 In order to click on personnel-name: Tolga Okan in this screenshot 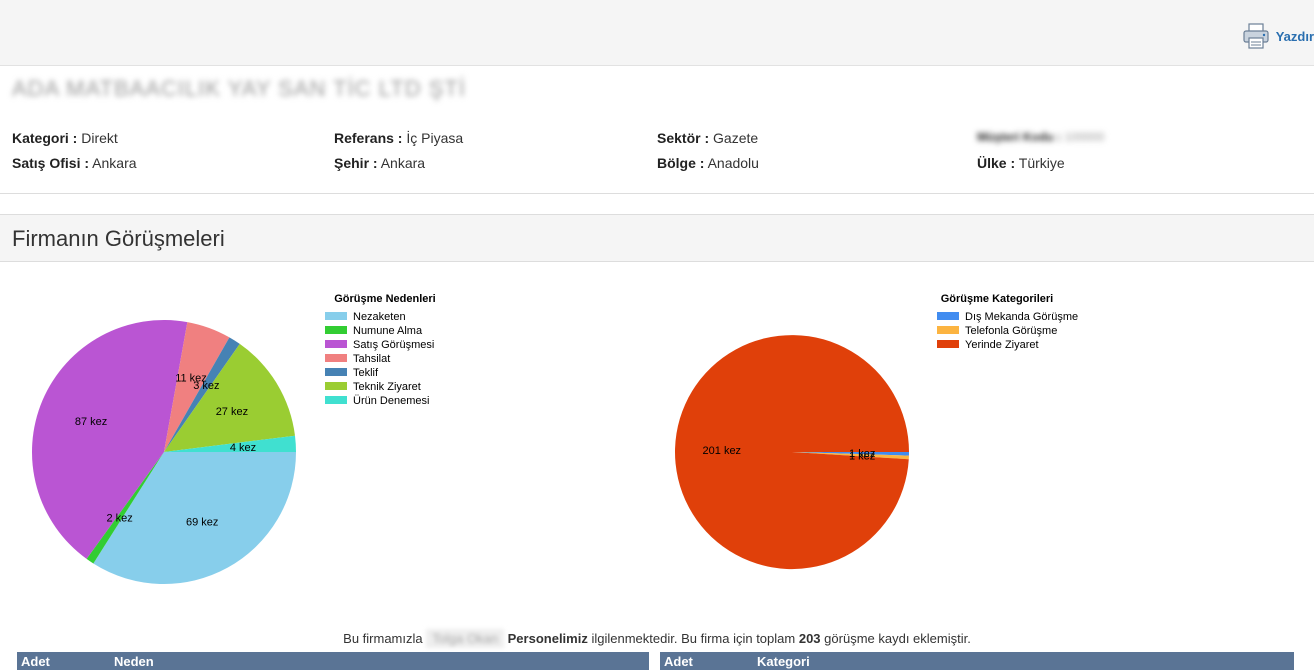, I will do `click(465, 638)`.